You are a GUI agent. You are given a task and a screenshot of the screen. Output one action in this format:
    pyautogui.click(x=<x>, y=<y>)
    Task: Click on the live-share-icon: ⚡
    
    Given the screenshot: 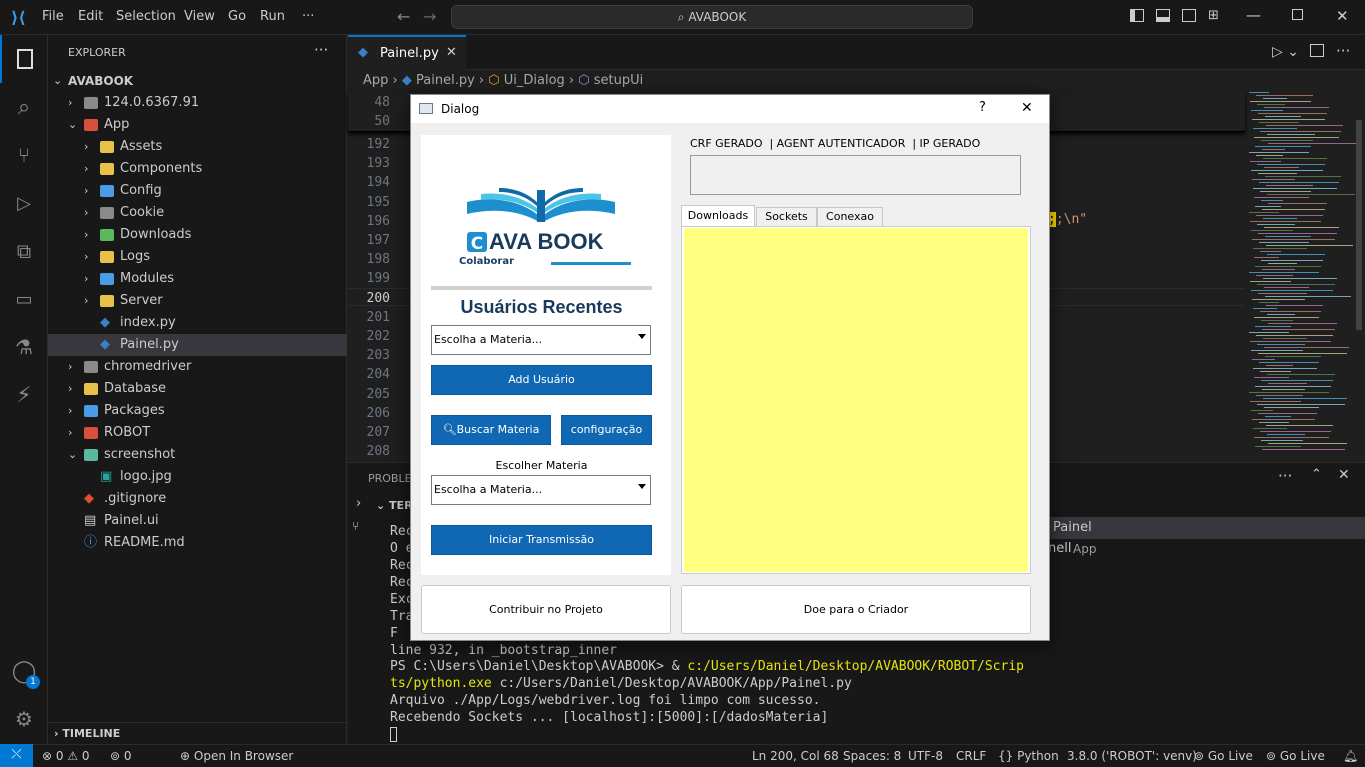 What is the action you would take?
    pyautogui.click(x=24, y=395)
    